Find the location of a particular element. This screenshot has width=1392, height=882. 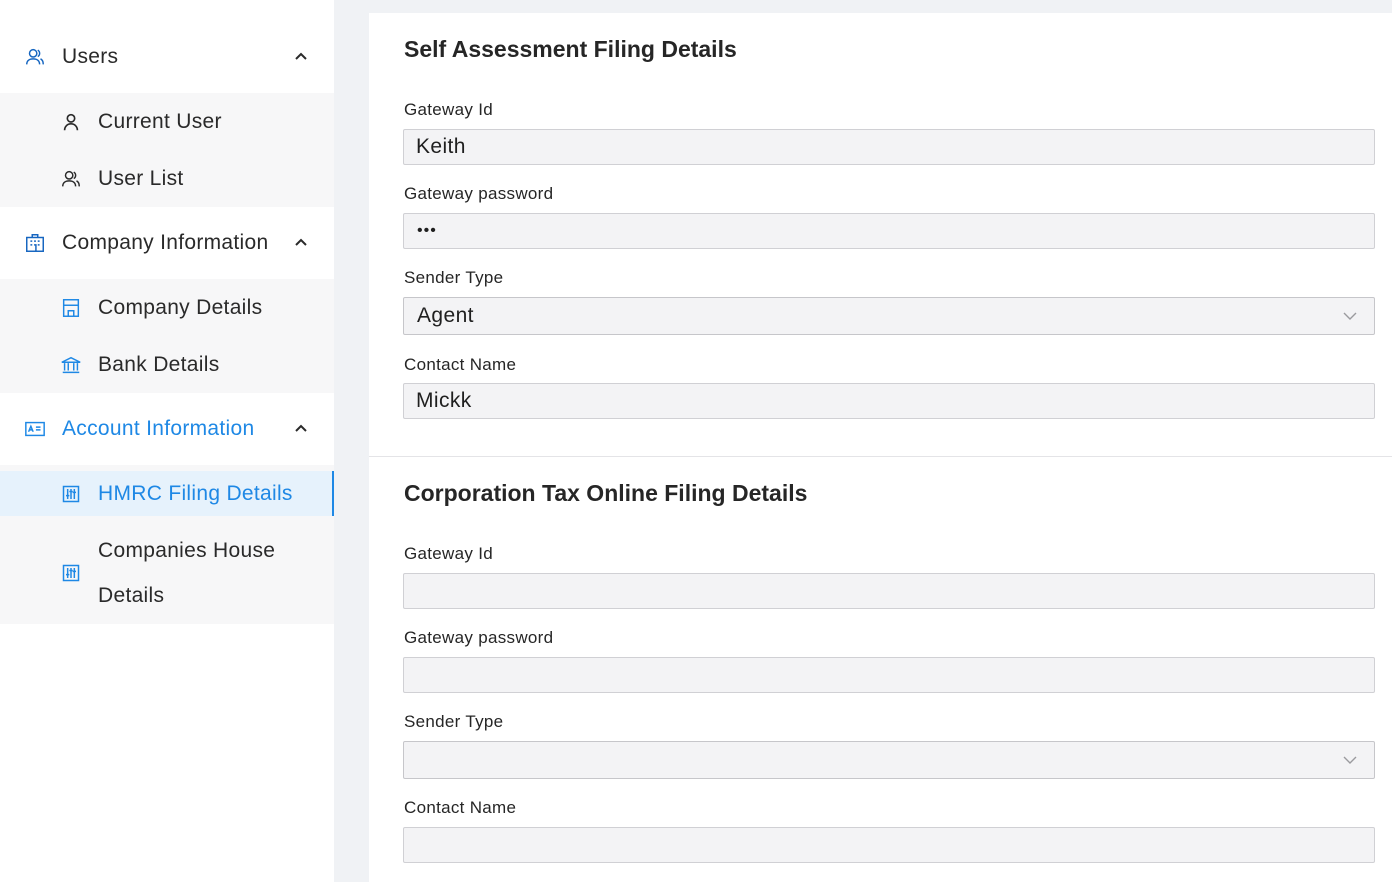

sidebar-item-label: Bank Details is located at coordinates (159, 364).